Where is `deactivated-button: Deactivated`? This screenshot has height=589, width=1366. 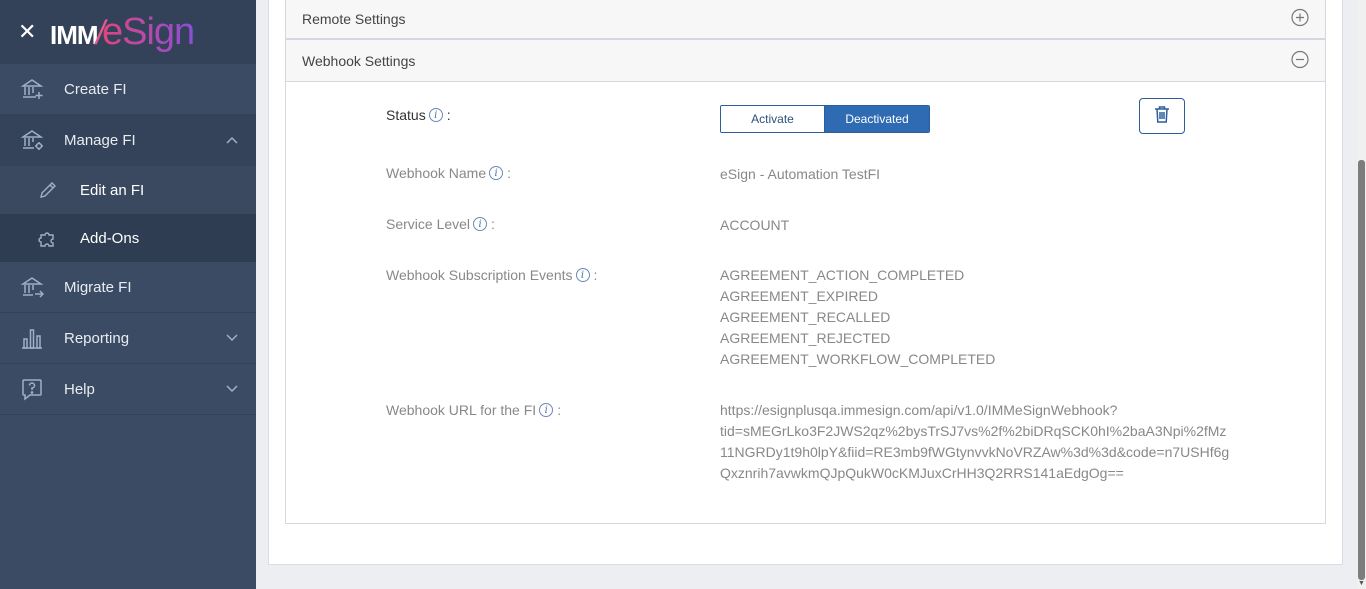 deactivated-button: Deactivated is located at coordinates (877, 119).